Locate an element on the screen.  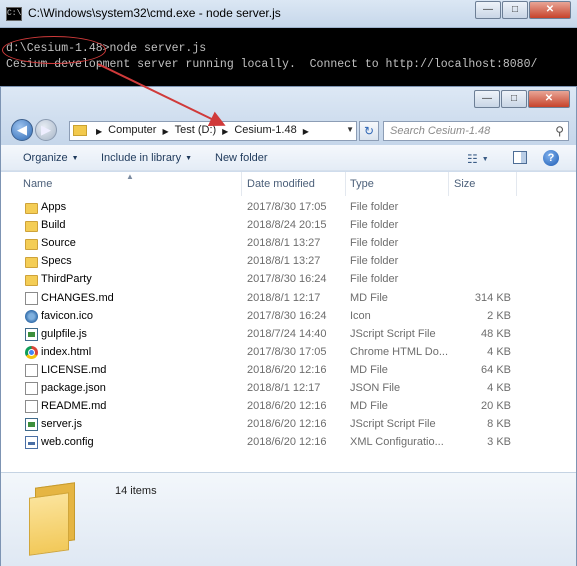
cmd-window-controls: — □ ✕ is located at coordinates (522, 10).